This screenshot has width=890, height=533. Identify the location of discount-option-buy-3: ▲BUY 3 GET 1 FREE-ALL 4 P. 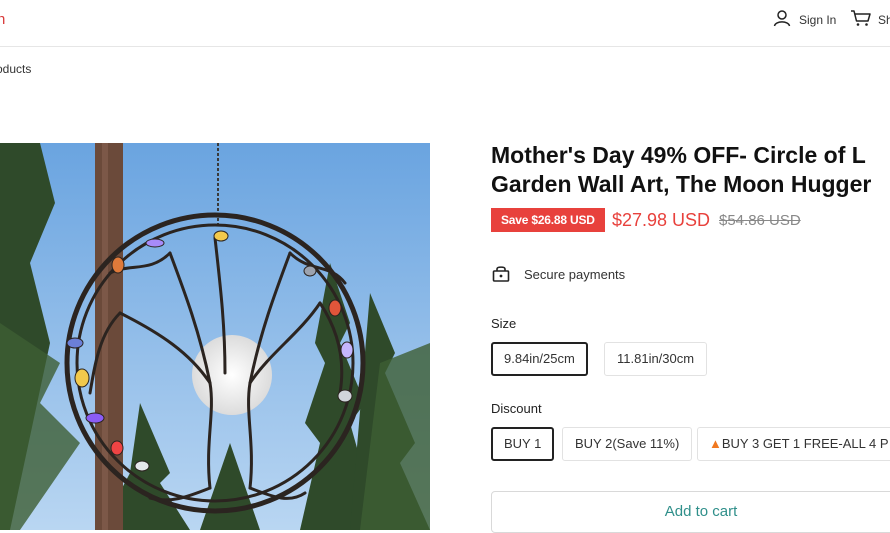
(793, 444).